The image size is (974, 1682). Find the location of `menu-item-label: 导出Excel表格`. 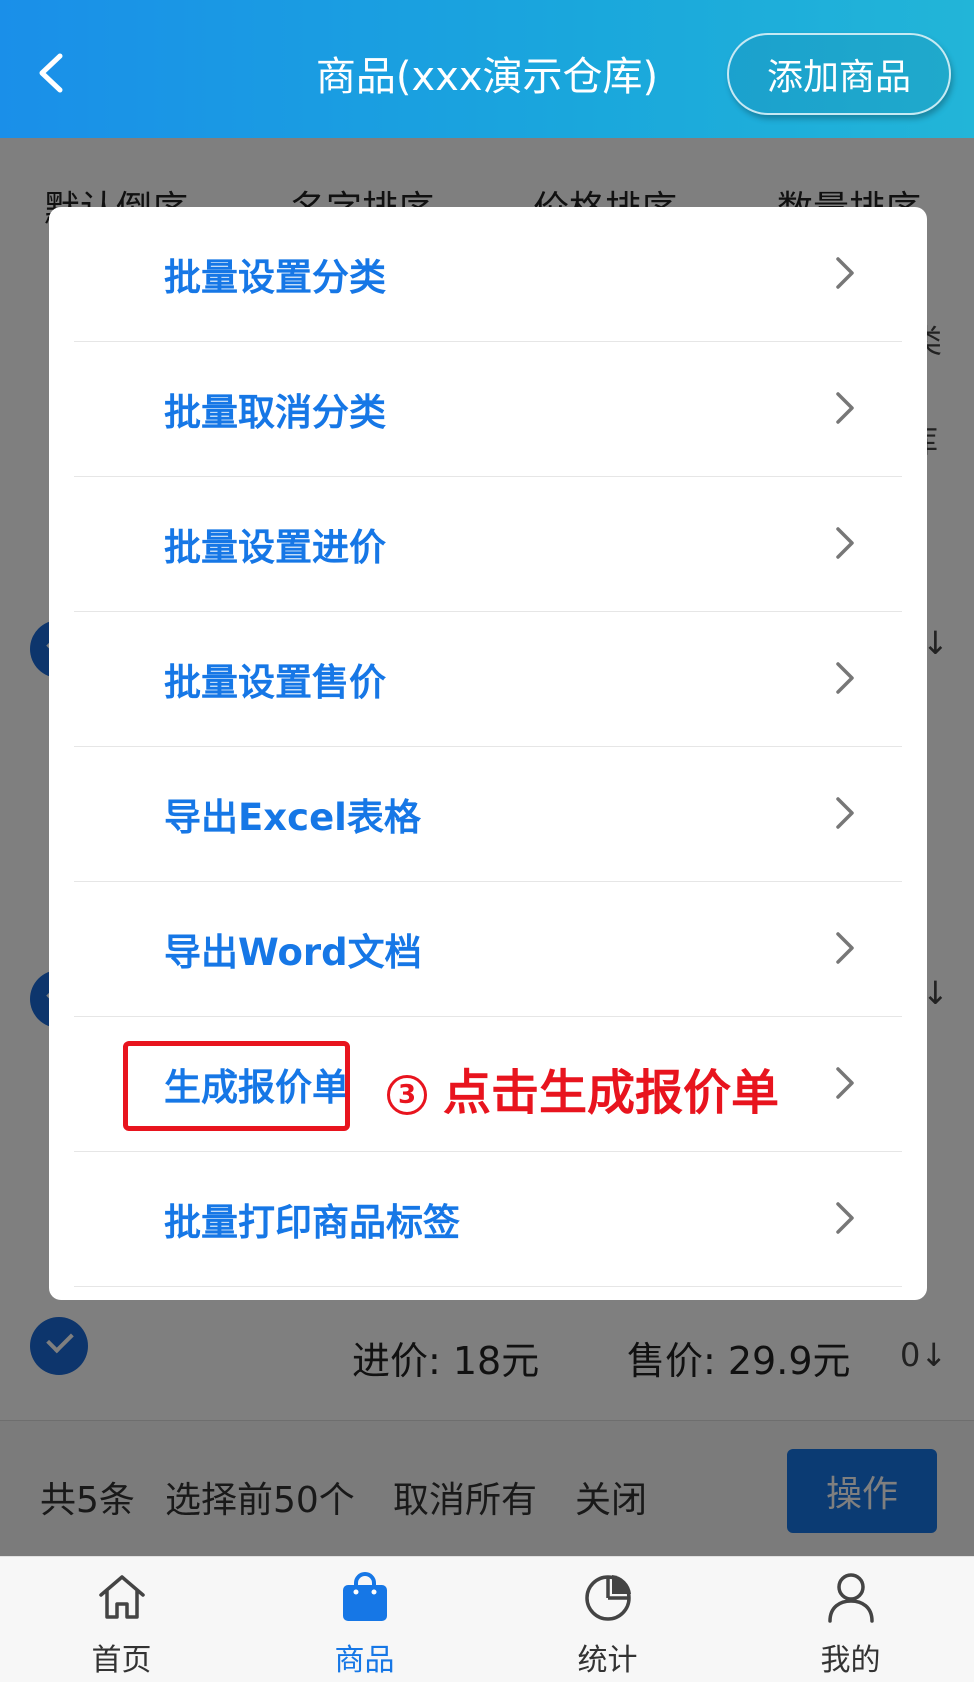

menu-item-label: 导出Excel表格 is located at coordinates (292, 817).